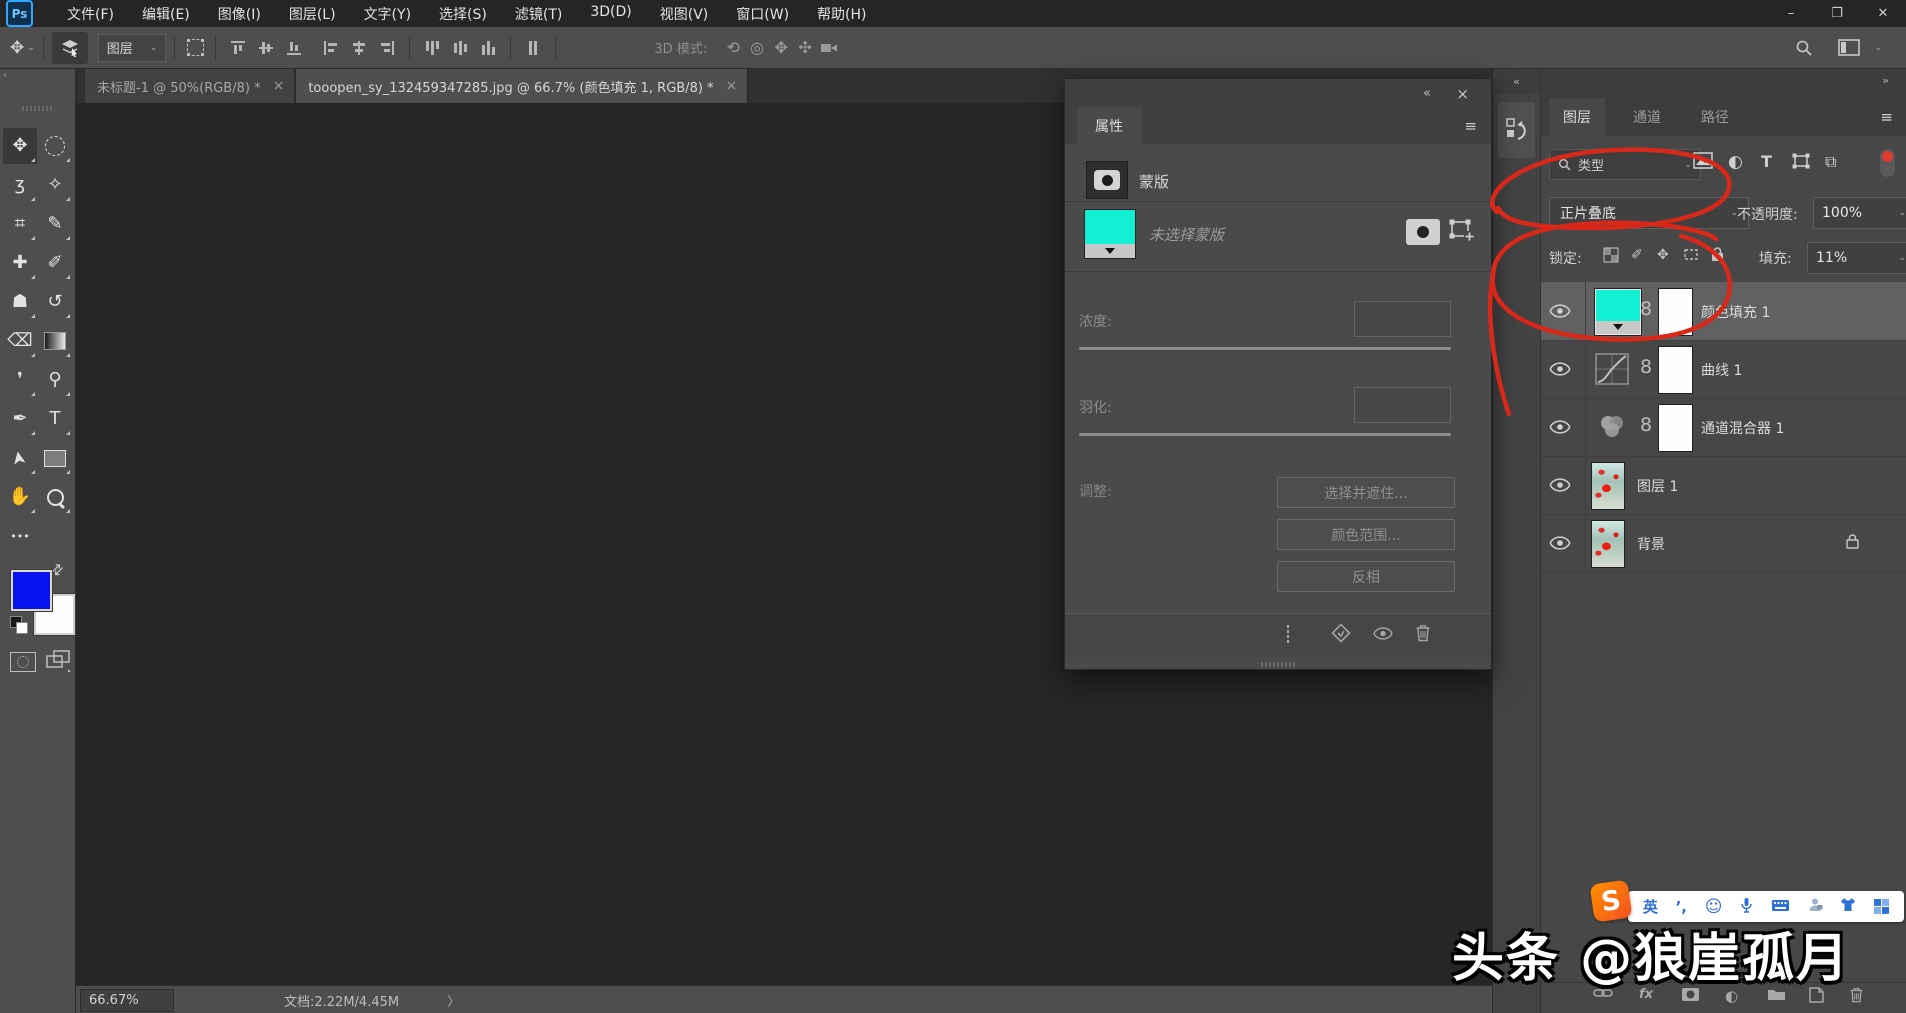  I want to click on ime-language-toggle: 英, so click(1650, 906).